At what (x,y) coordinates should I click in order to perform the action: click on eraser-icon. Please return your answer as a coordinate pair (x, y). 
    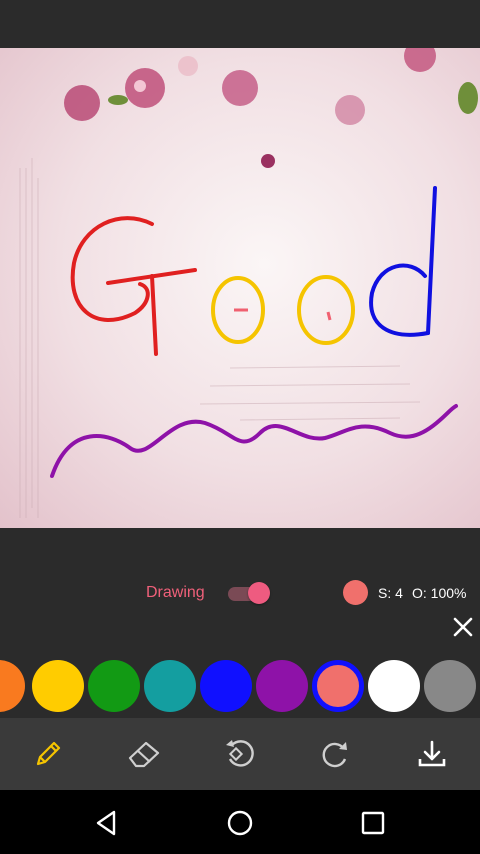
    Looking at the image, I should click on (144, 754).